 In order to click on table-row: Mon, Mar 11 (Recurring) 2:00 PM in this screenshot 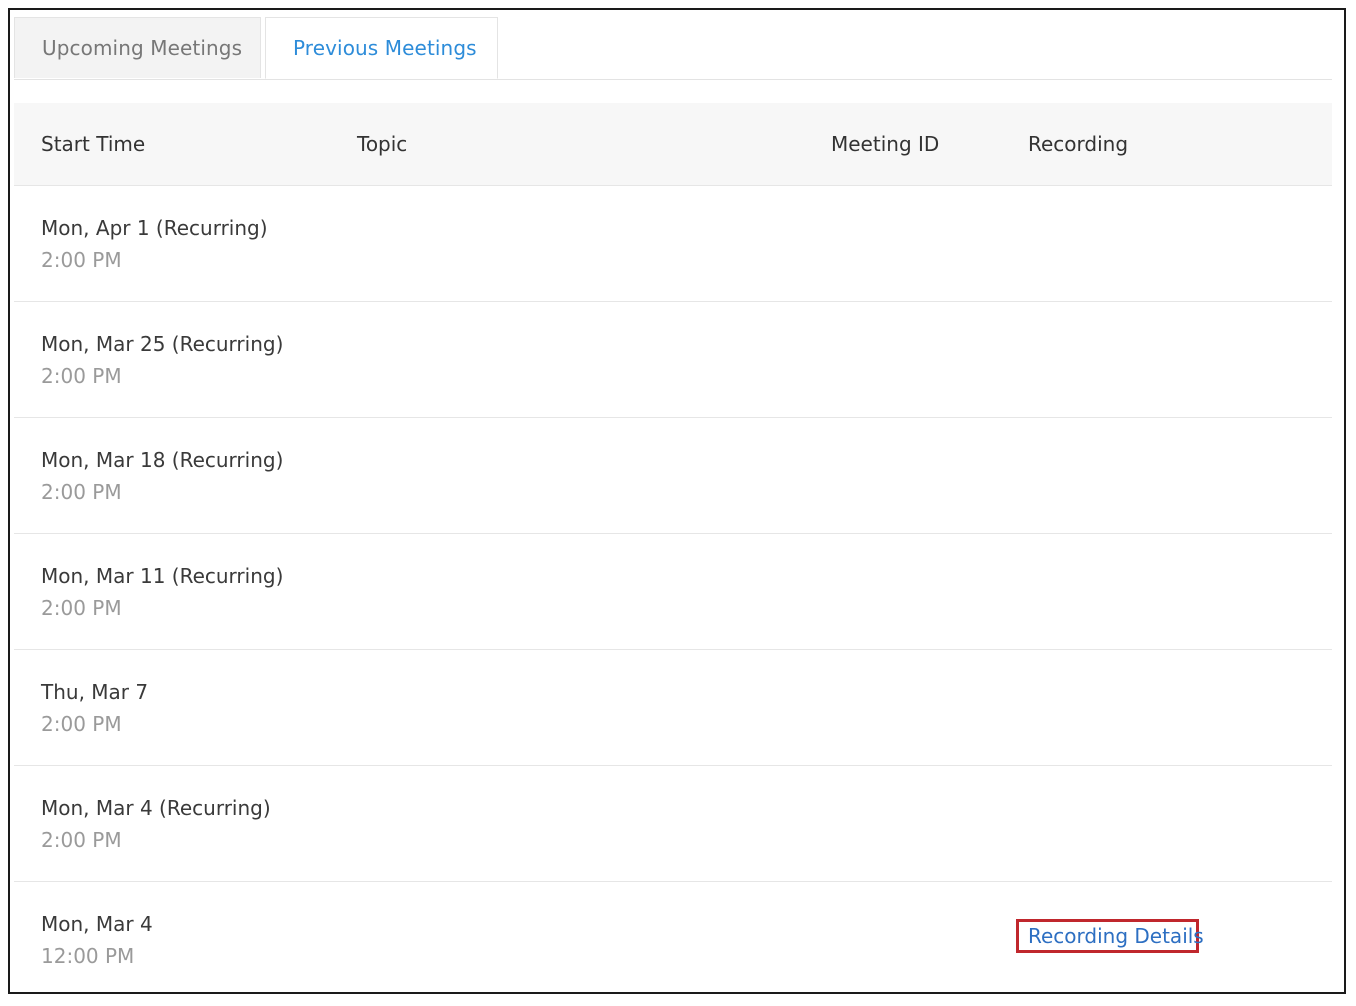, I will do `click(673, 592)`.